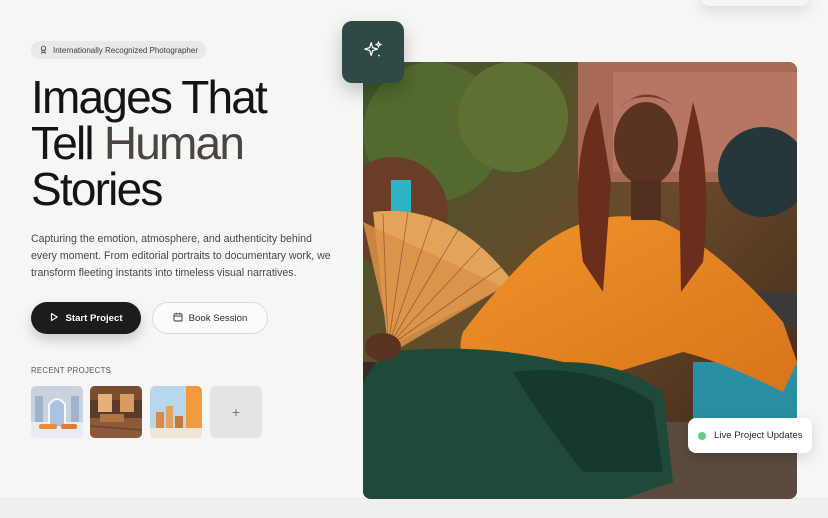 The height and width of the screenshot is (518, 828). I want to click on page-headline: Images That Tell Human Stories, so click(186, 143).